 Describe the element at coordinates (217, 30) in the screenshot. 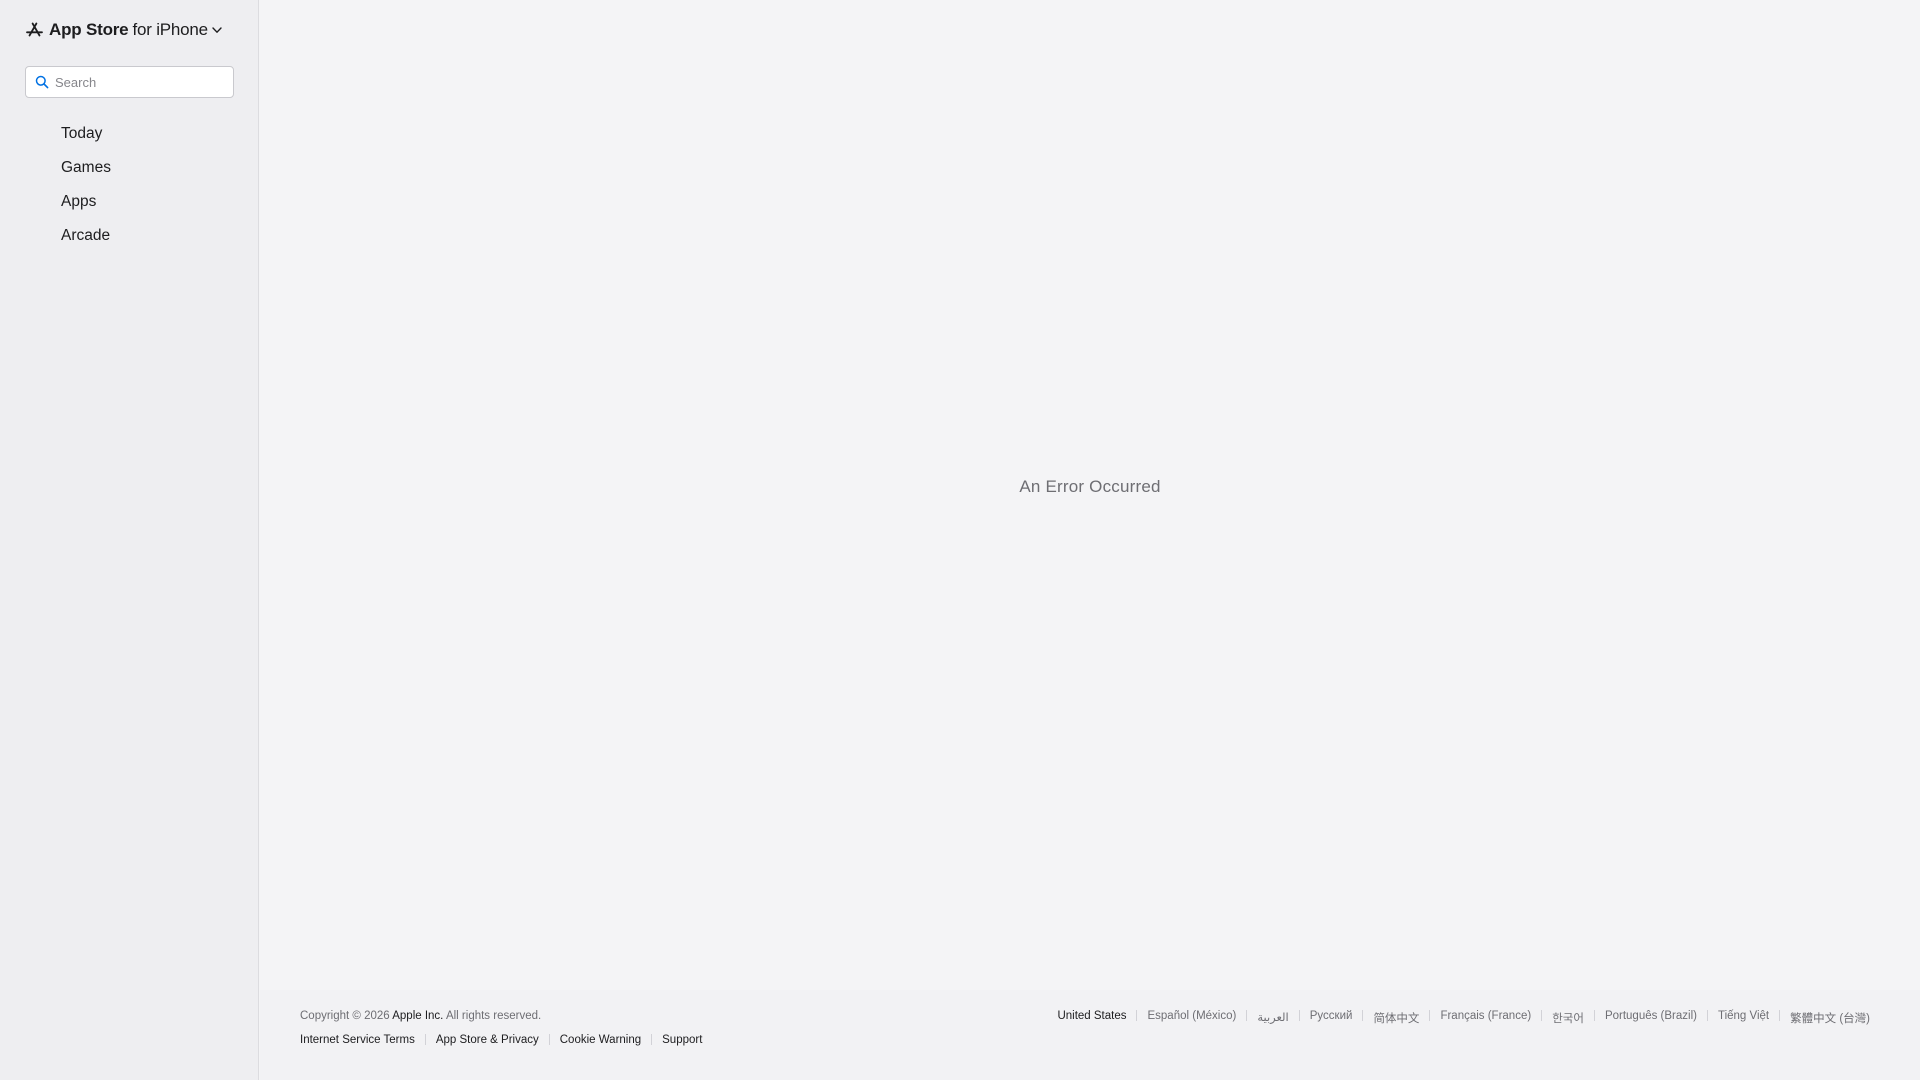

I see `chevron-down-icon` at that location.